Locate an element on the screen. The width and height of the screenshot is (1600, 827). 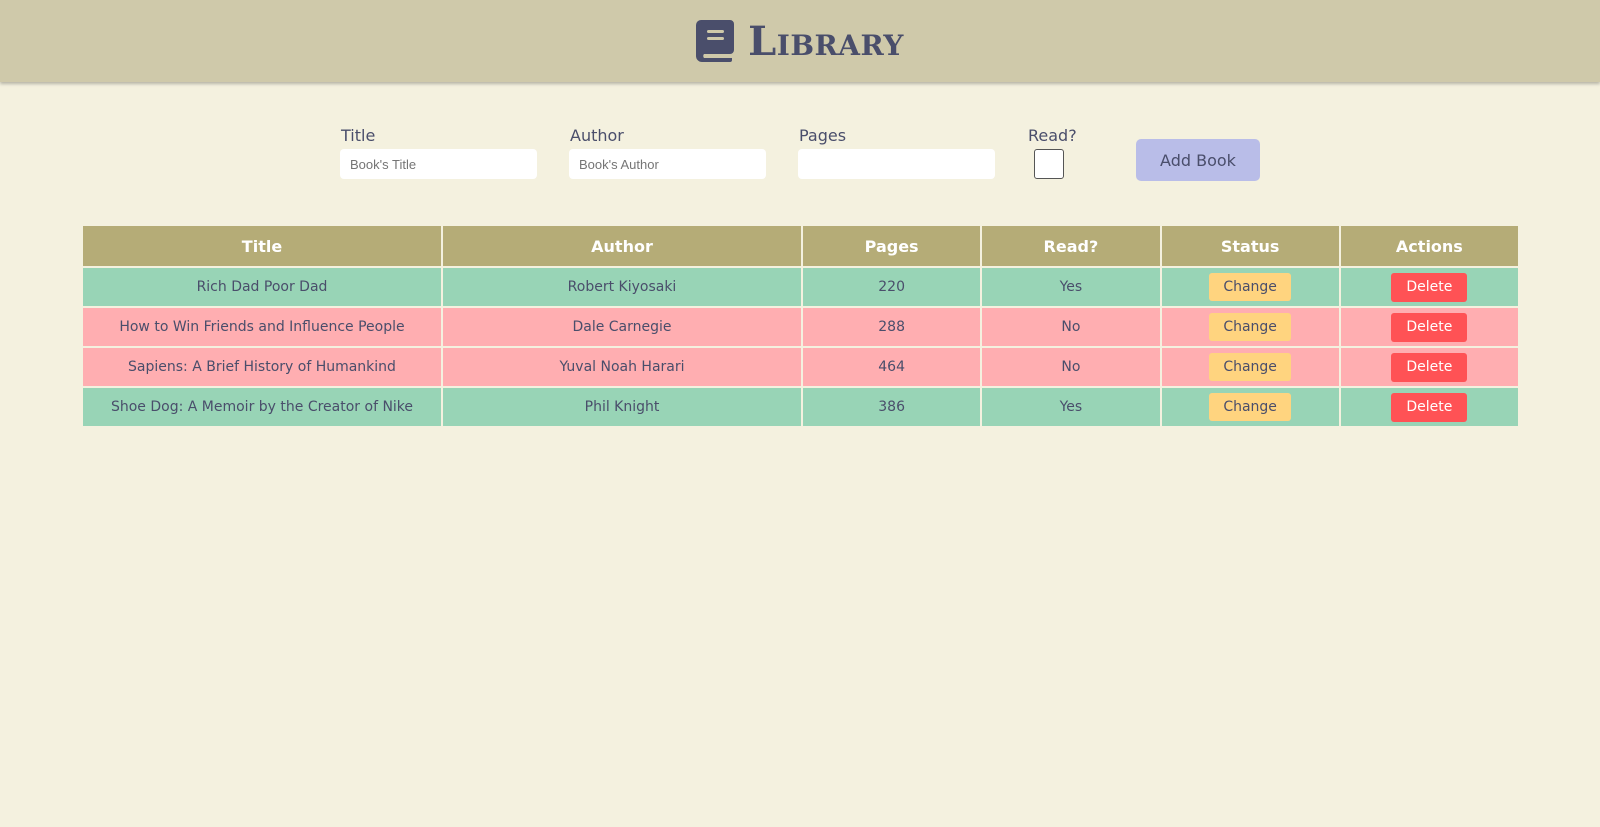
add-book-form: Title Author Pages Read? Add Book is located at coordinates (800, 174).